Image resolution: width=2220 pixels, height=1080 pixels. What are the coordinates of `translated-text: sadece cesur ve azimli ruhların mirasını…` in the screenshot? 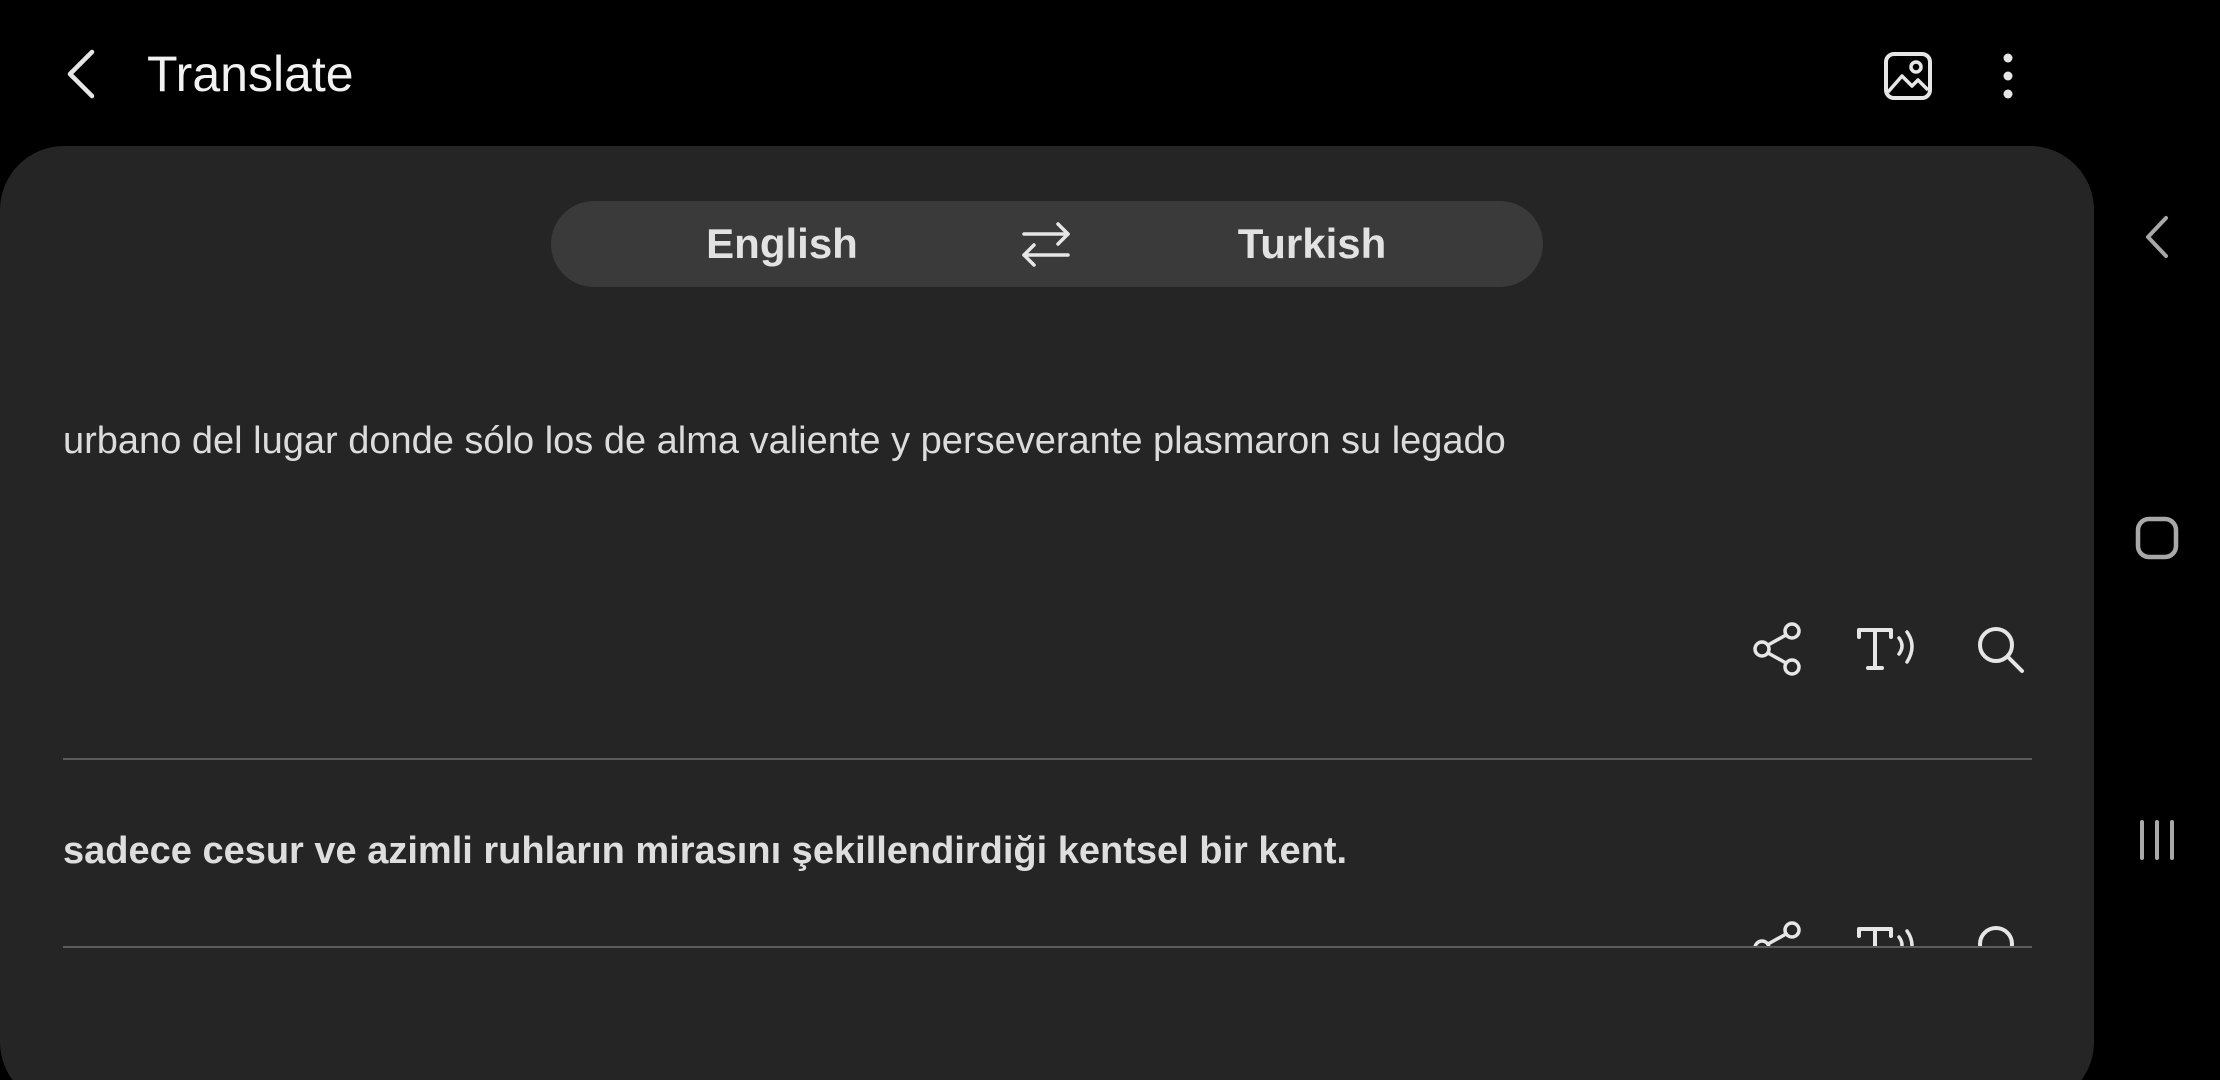 It's located at (1013, 851).